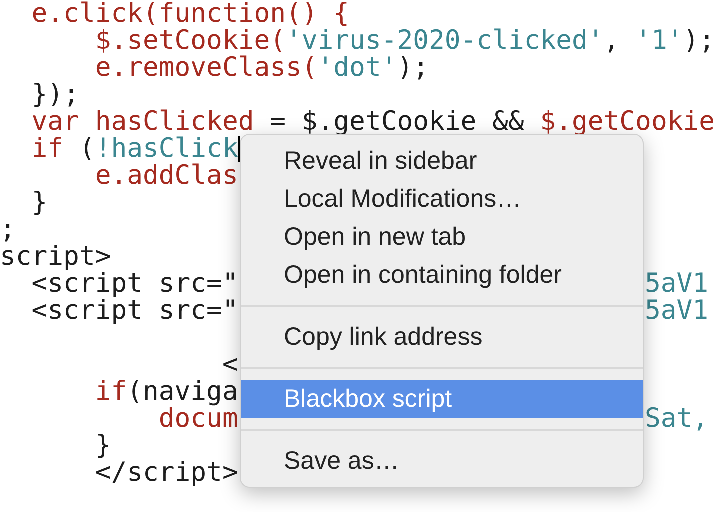  I want to click on code-text: docum, so click(198, 418).